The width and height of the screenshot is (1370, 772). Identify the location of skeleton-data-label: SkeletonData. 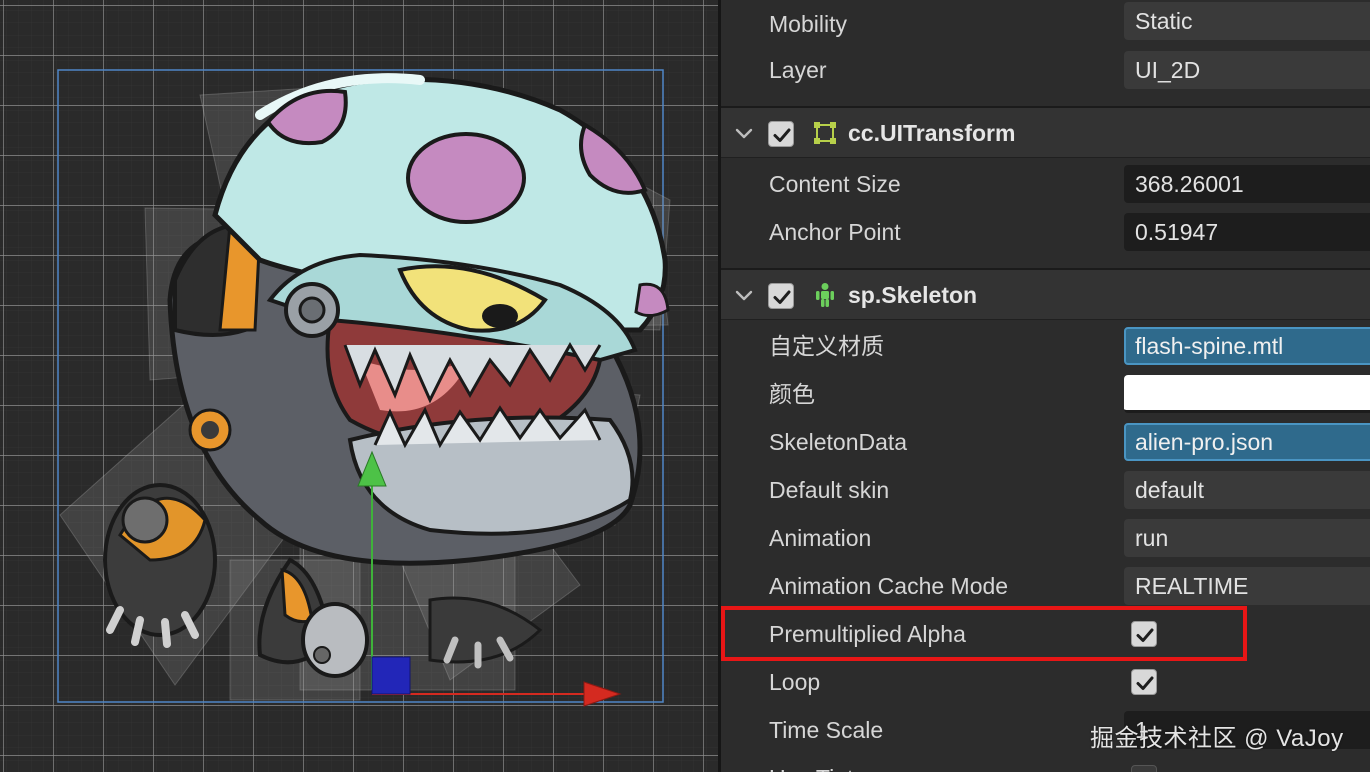
(838, 442).